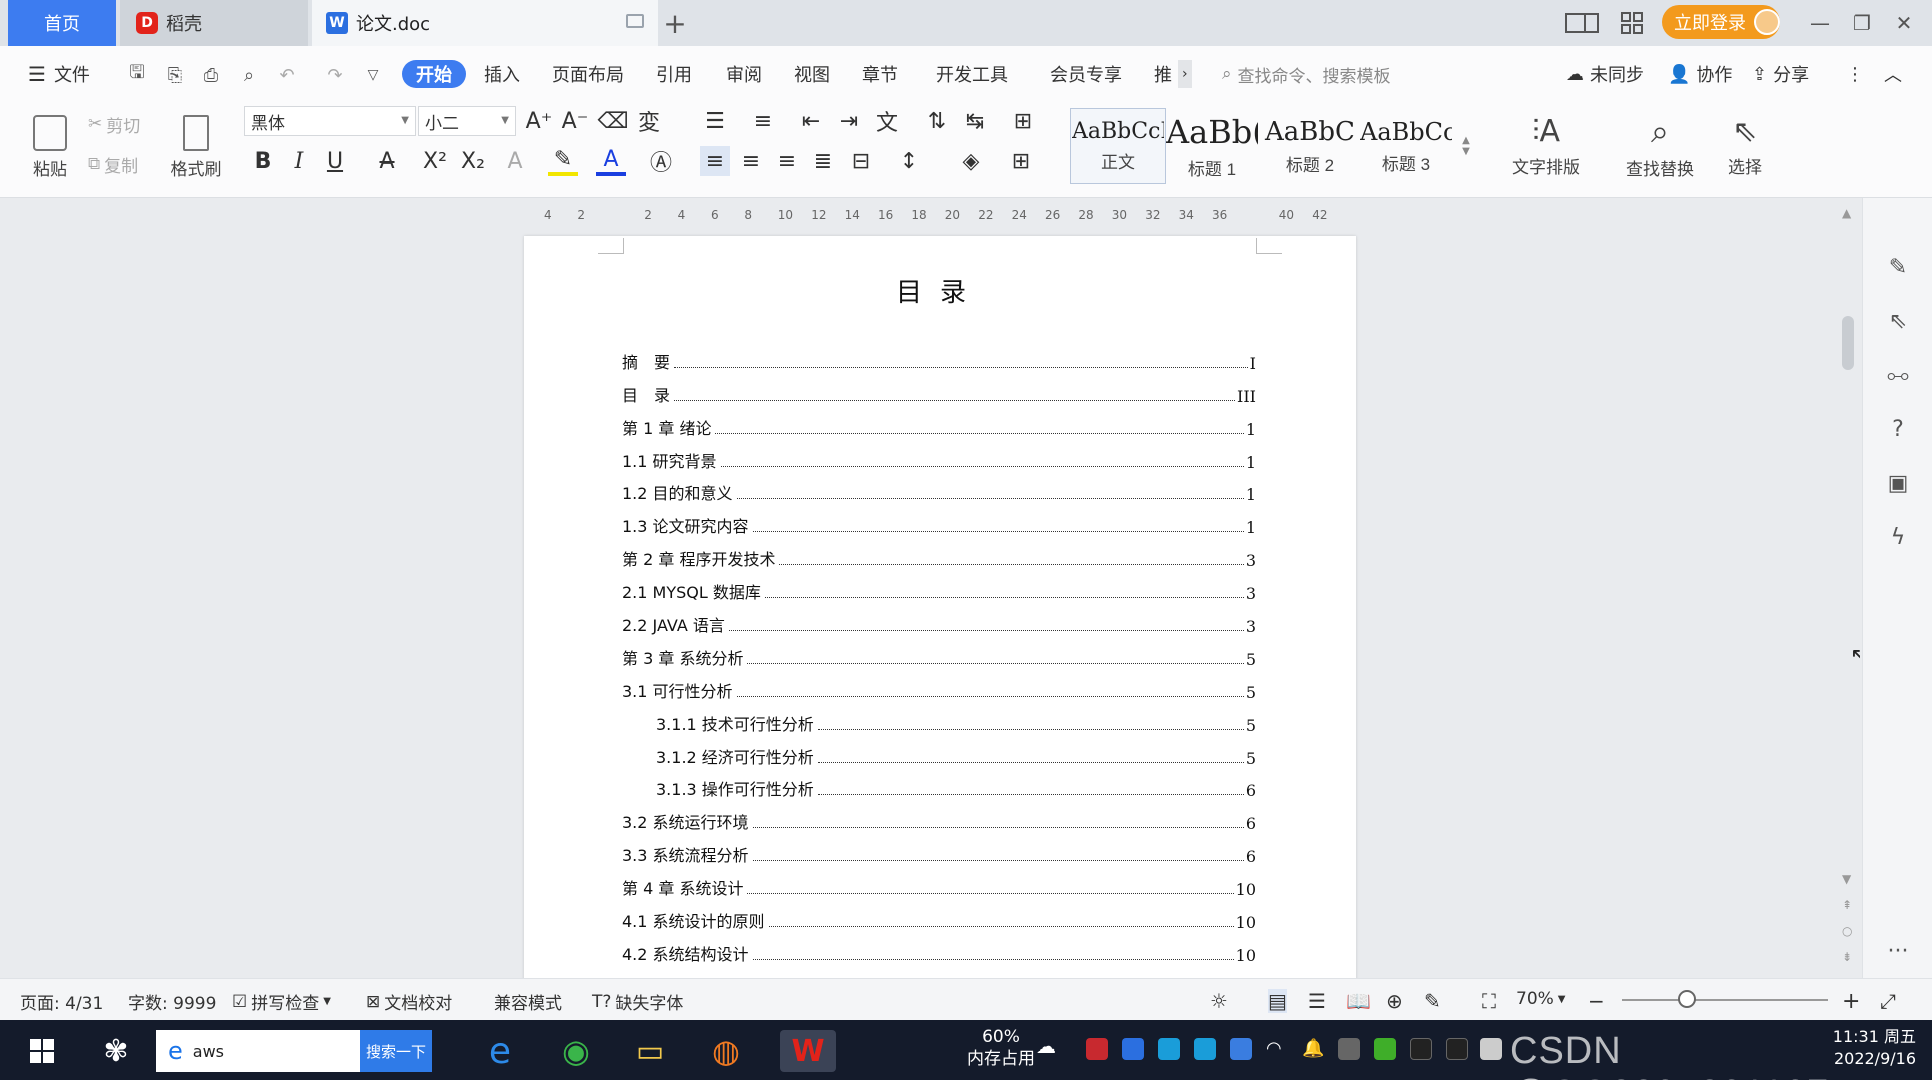 This screenshot has width=1932, height=1080. What do you see at coordinates (939, 718) in the screenshot?
I see `toc-entry: 3.1.1 技术可行性分析 5` at bounding box center [939, 718].